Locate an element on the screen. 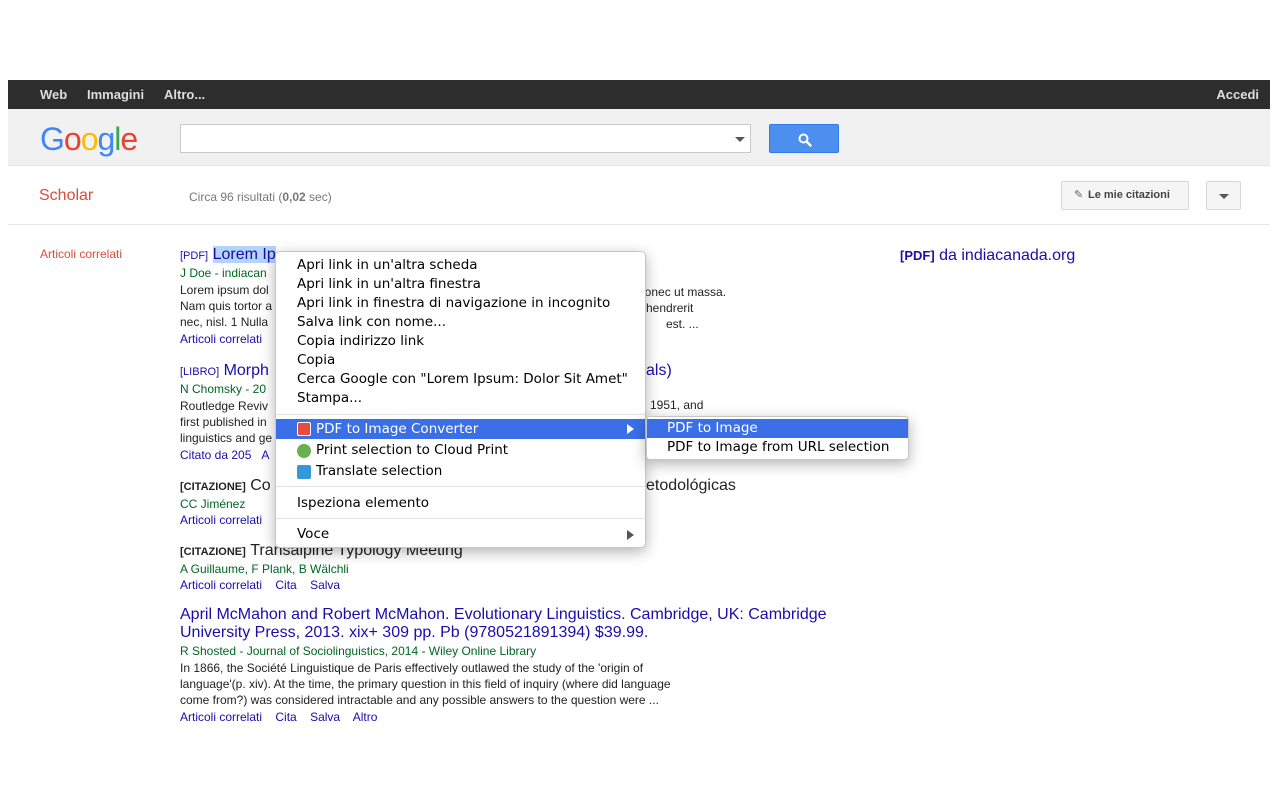 This screenshot has width=1280, height=800. menu-item-label: PDF to Image Converter is located at coordinates (397, 429).